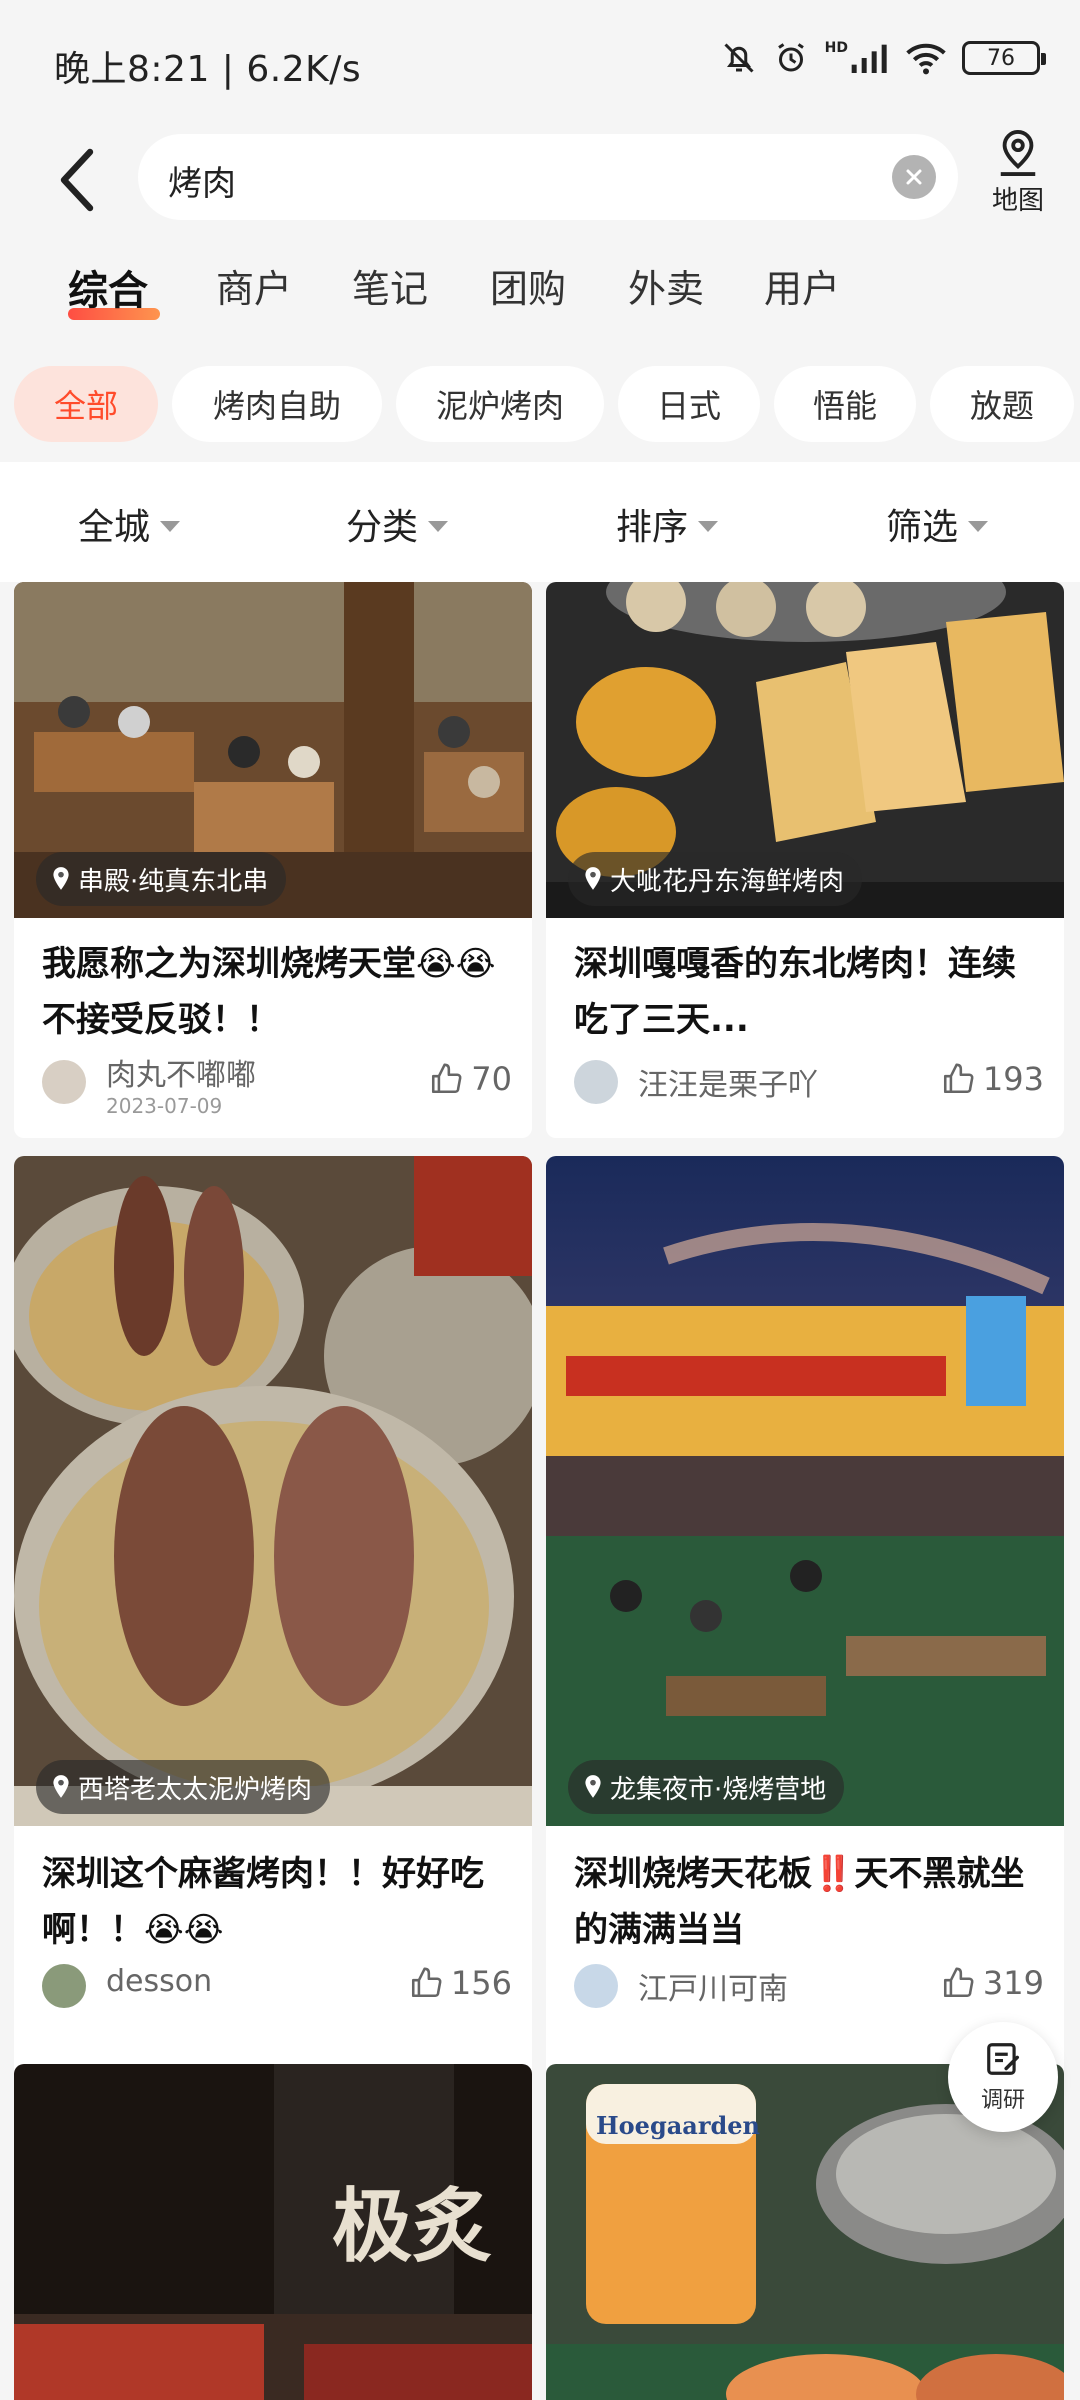 The height and width of the screenshot is (2400, 1080). I want to click on note-title: 深圳这个麻酱烤肉！！好好吃啊！！😭😭, so click(263, 1902).